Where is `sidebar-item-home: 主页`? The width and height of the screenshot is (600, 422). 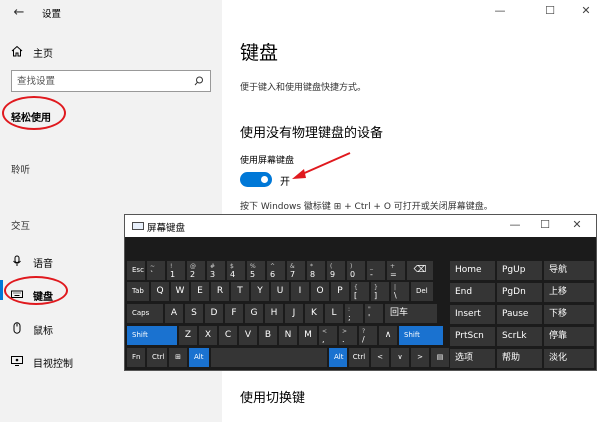
sidebar-item-home: 主页 is located at coordinates (111, 52).